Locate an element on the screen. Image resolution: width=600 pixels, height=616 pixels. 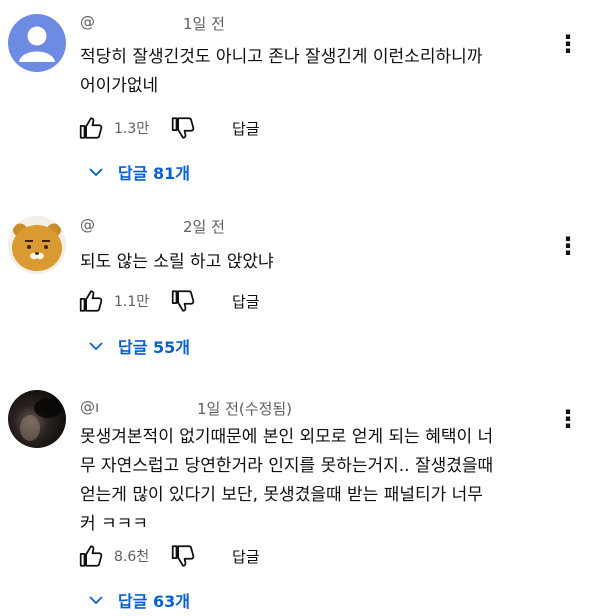
view-replies-button: 답글 63개 is located at coordinates (139, 600).